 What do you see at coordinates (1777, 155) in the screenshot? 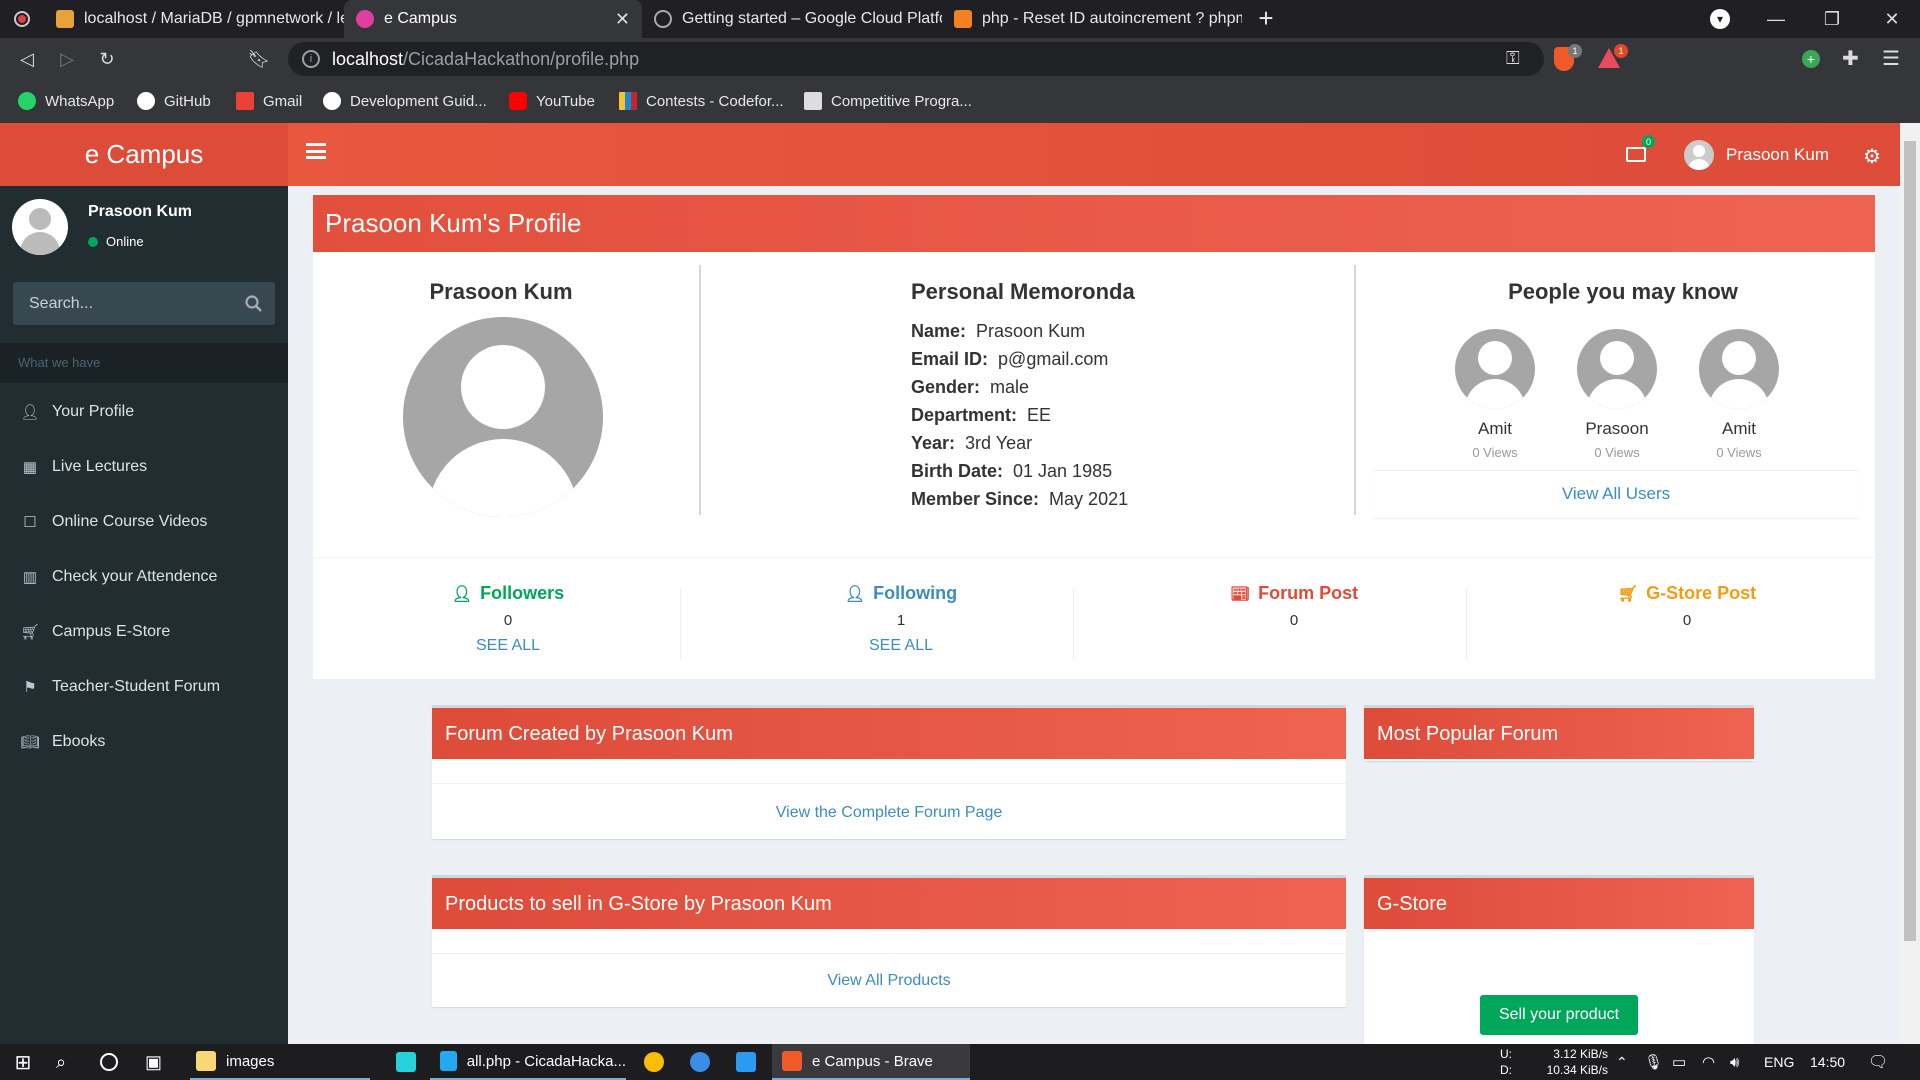
I see `user-menu-name: Prasoon Kum` at bounding box center [1777, 155].